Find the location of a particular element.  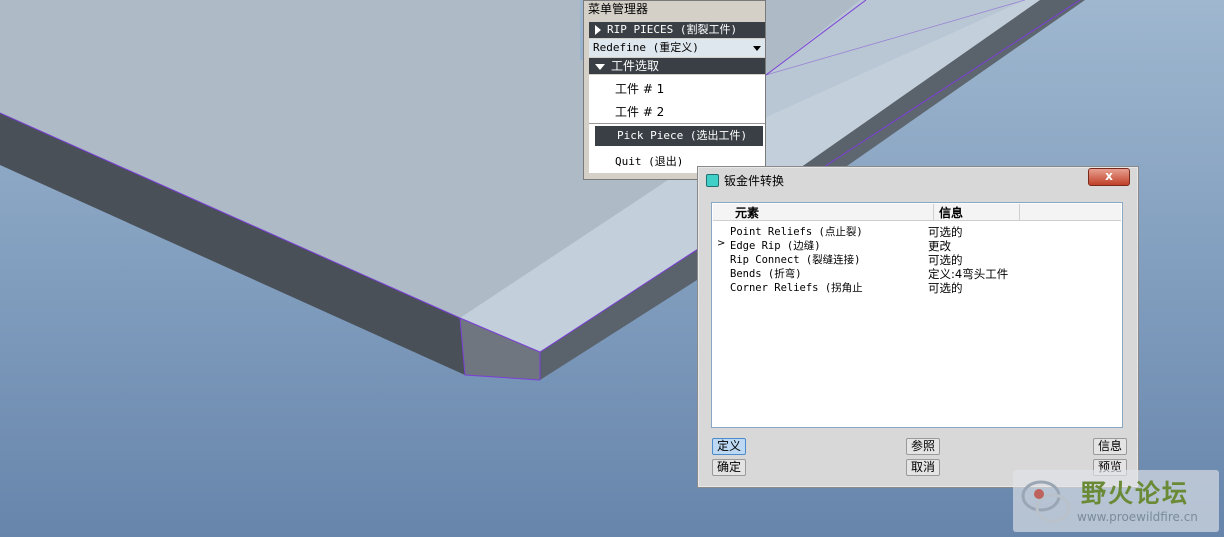

expand-right-icon is located at coordinates (598, 30).